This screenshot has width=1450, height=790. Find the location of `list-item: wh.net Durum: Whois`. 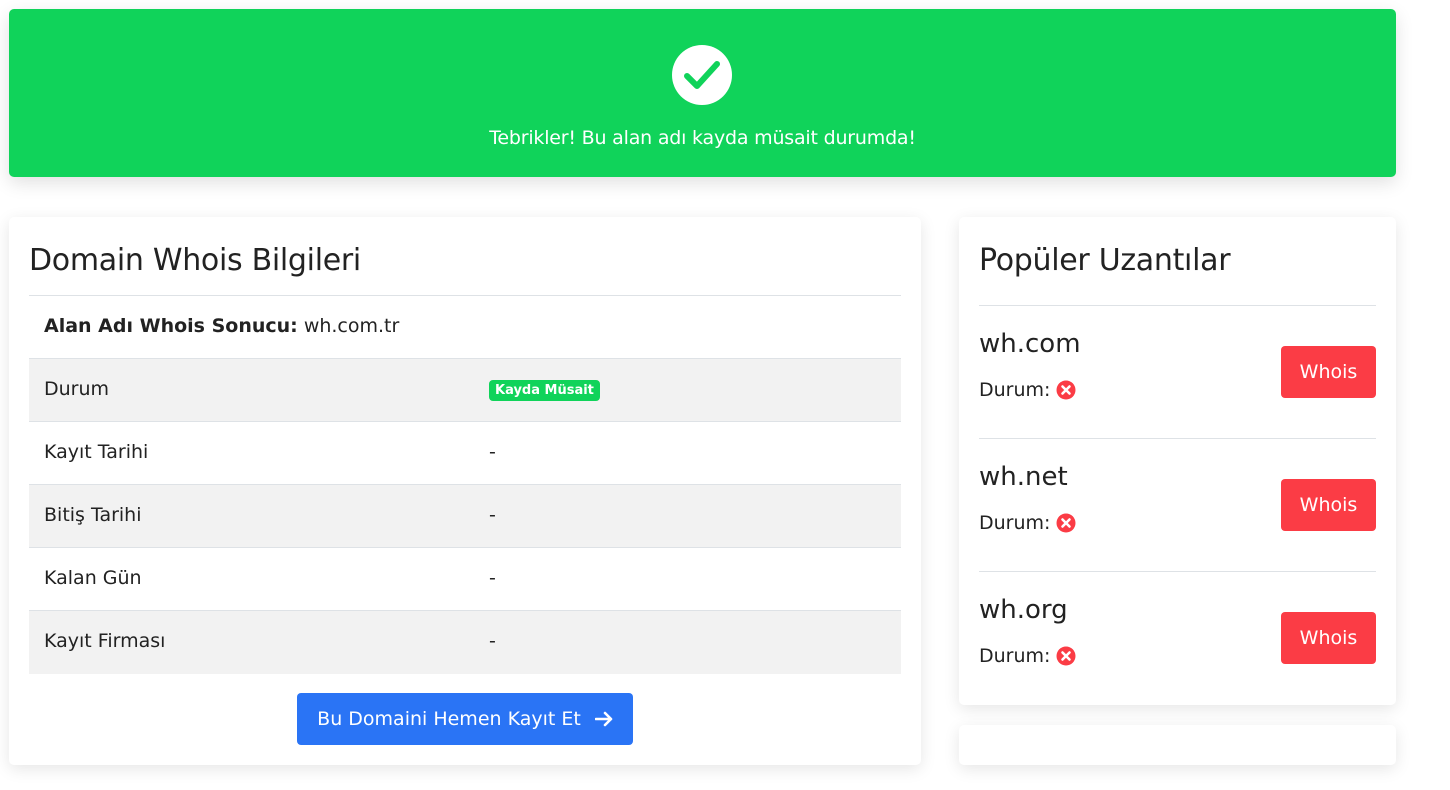

list-item: wh.net Durum: Whois is located at coordinates (1177, 504).